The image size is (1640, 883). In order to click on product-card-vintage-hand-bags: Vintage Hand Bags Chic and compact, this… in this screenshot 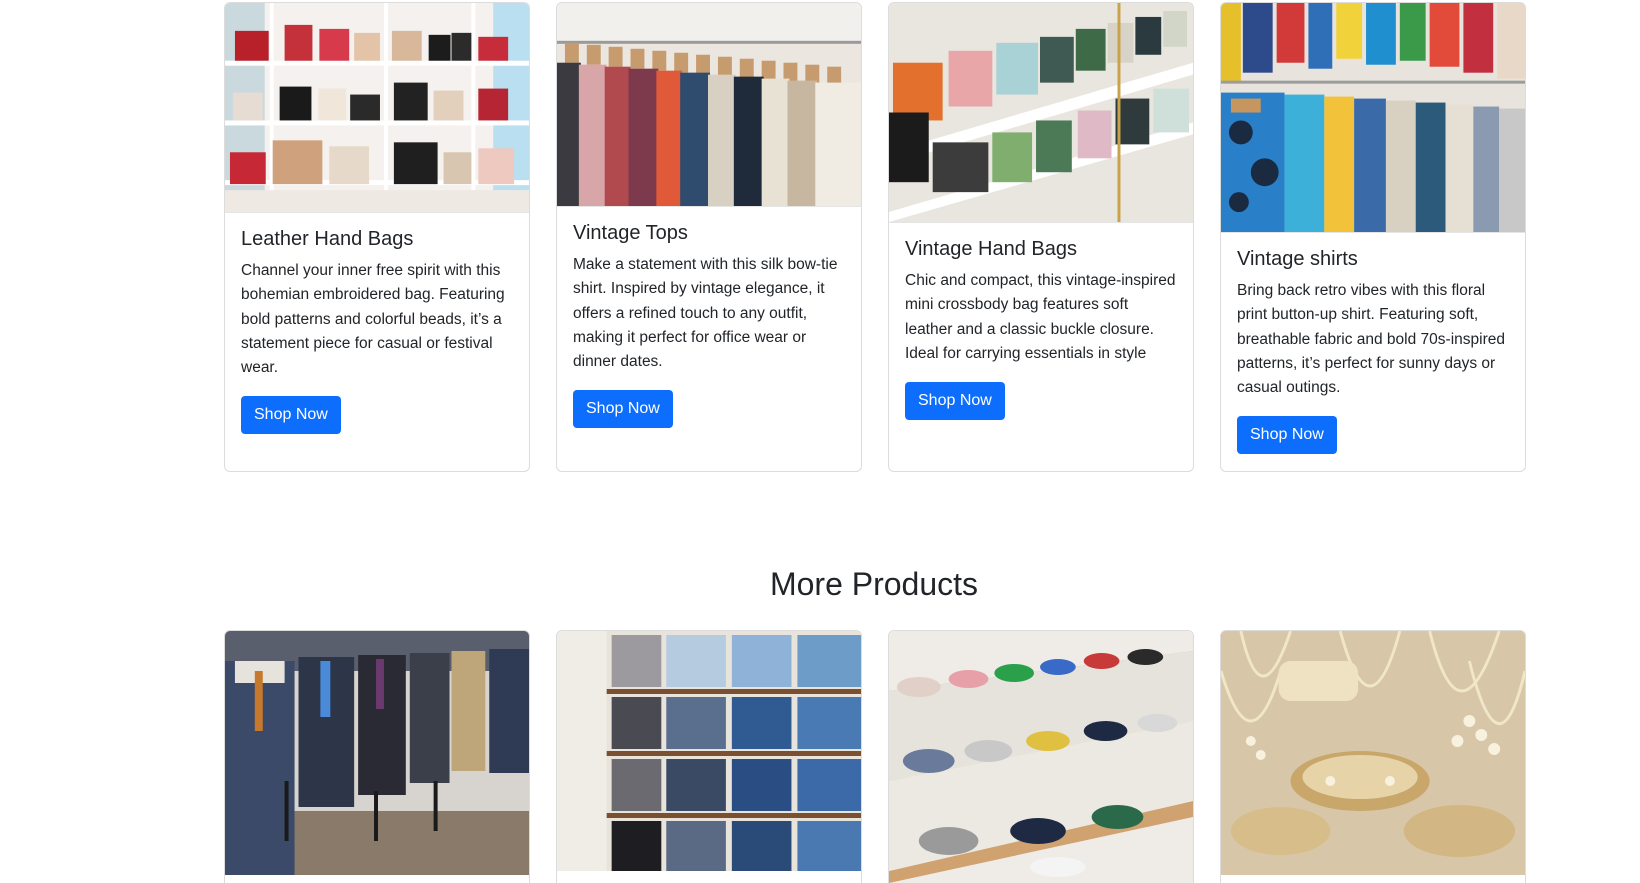, I will do `click(1041, 237)`.